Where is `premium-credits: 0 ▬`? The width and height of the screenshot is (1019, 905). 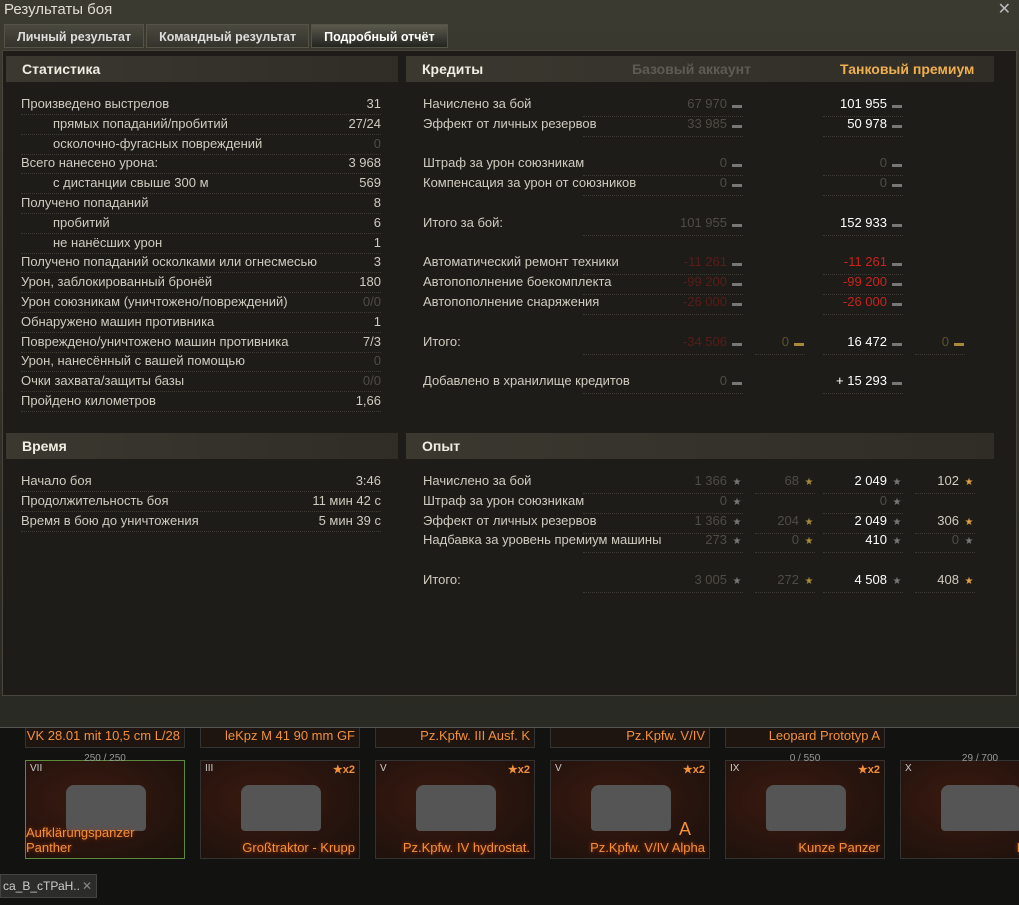 premium-credits: 0 ▬ is located at coordinates (863, 185).